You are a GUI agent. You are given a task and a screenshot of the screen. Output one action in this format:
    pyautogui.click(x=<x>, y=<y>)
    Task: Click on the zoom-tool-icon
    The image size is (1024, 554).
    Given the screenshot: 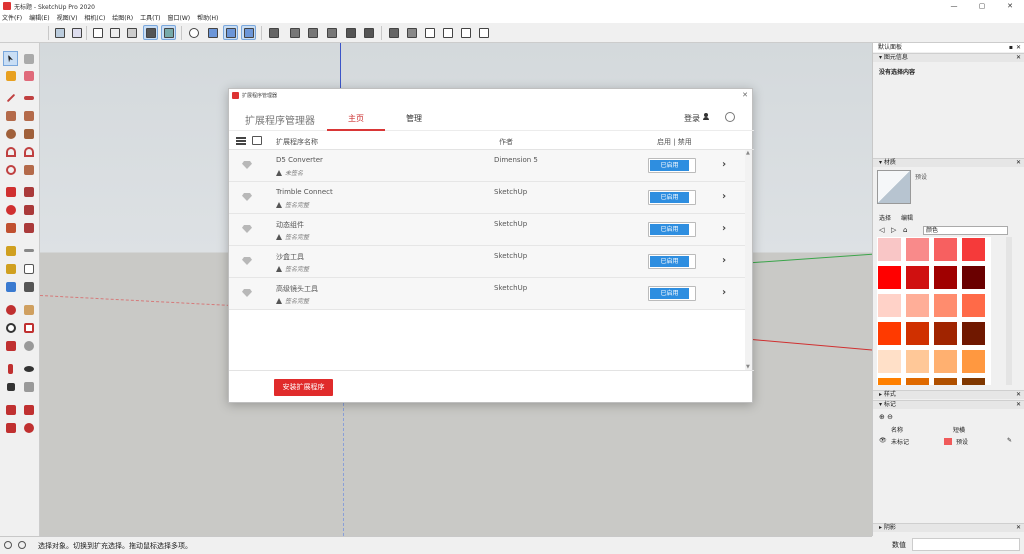 What is the action you would take?
    pyautogui.click(x=10, y=327)
    